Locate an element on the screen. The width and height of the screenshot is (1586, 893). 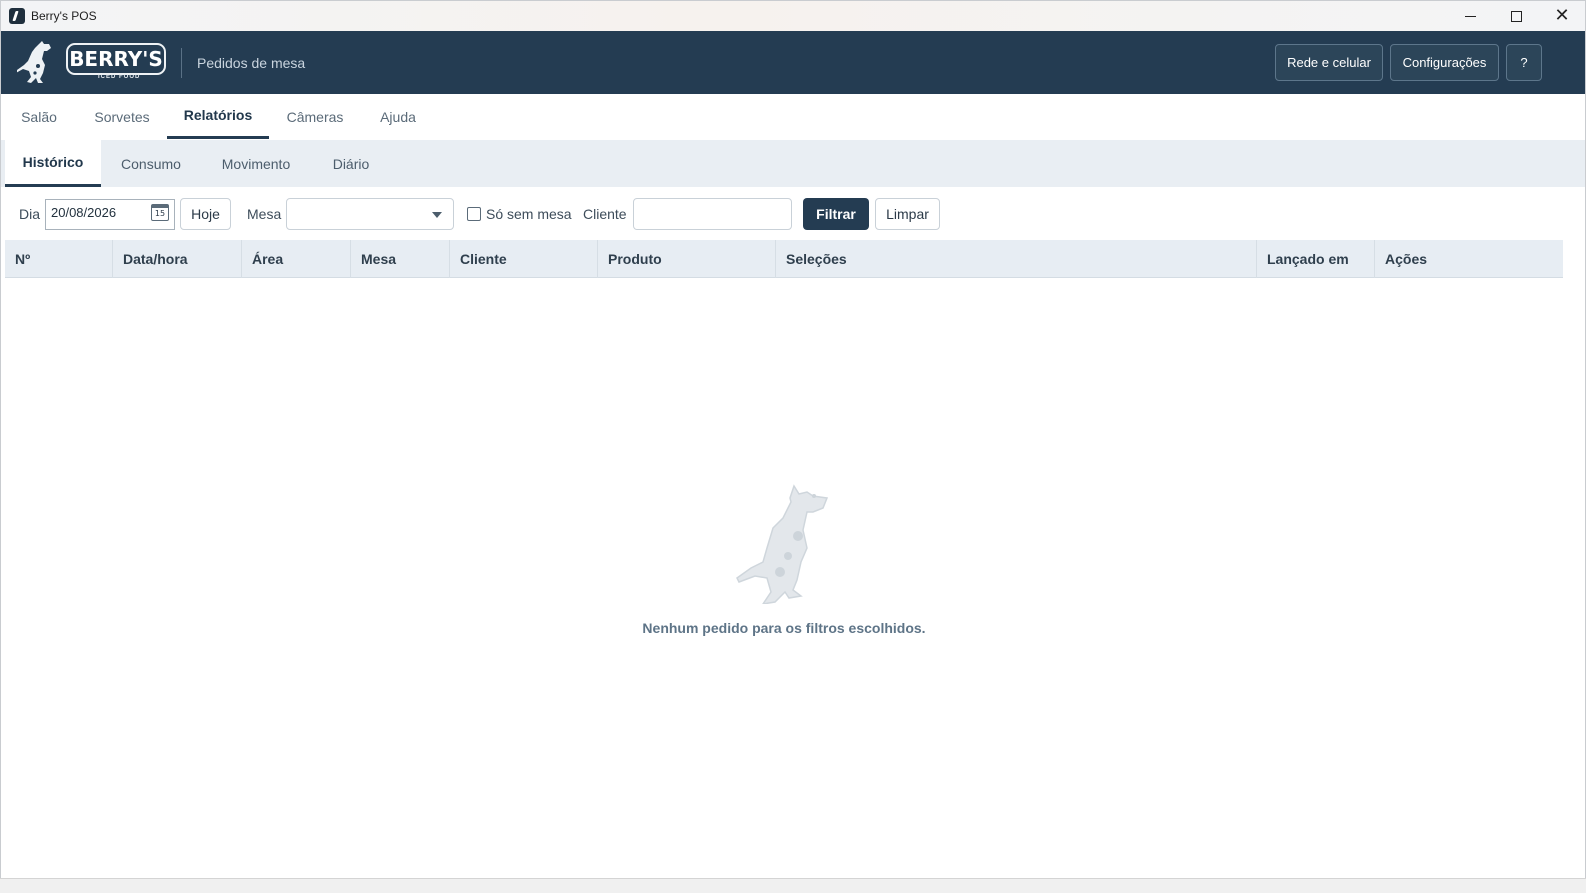
tab-salao: Salão is located at coordinates (39, 116).